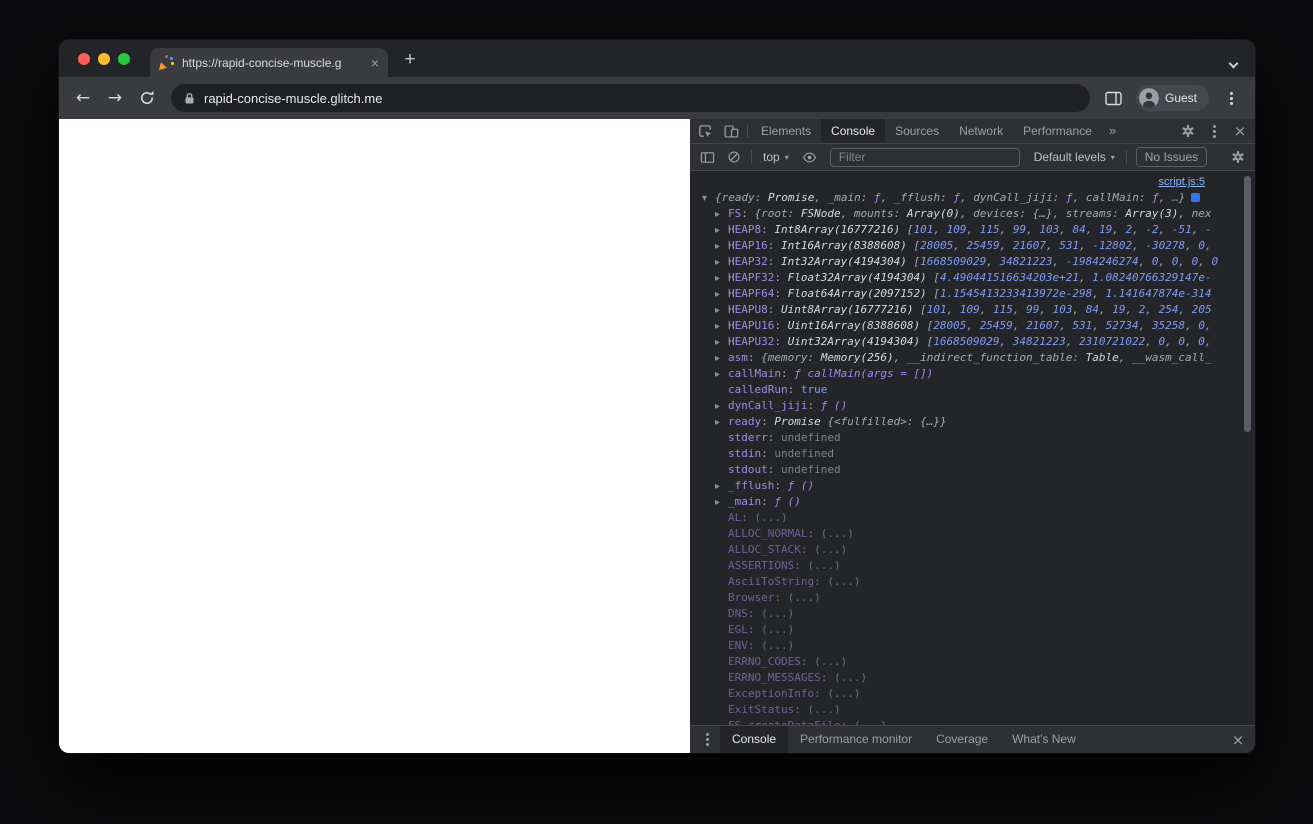 This screenshot has width=1313, height=824. I want to click on console-property-row: ▸ ready: Promise {<fulfilled>: {…}}, so click(972, 422).